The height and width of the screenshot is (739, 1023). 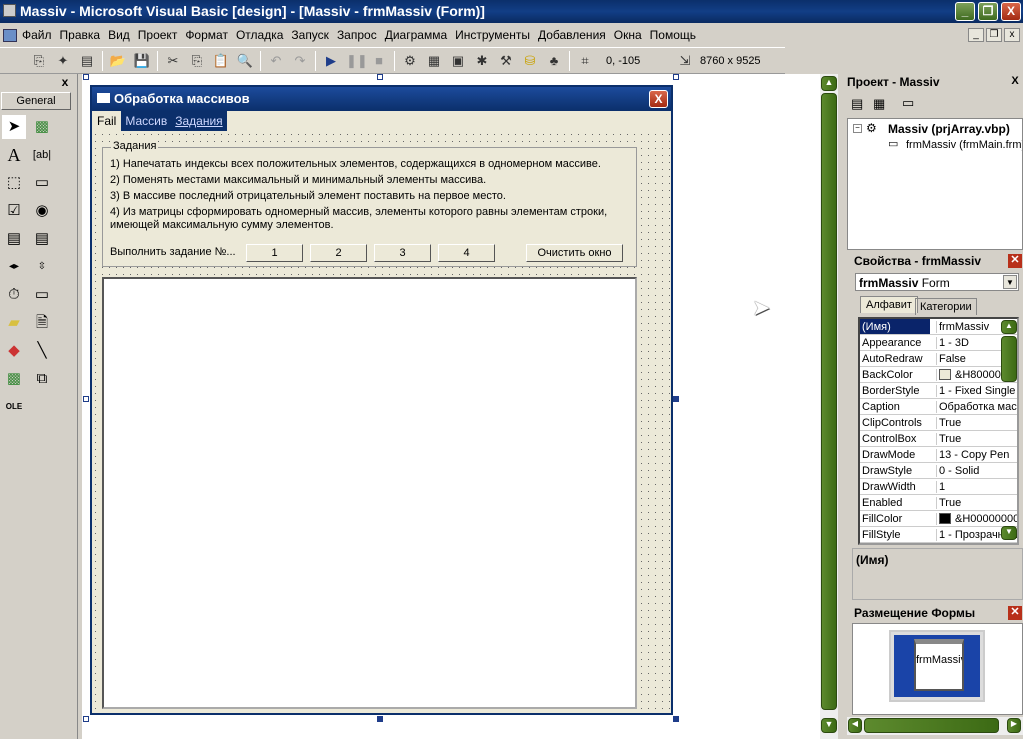 I want to click on object-selector: frmMassiv Form ▼, so click(x=937, y=282).